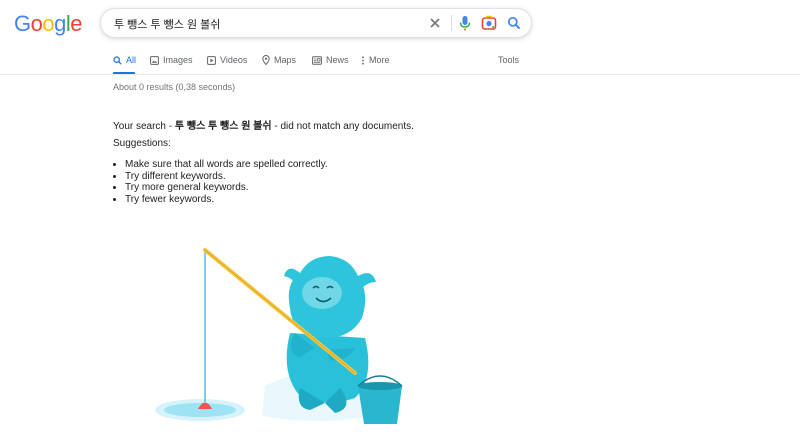 This screenshot has height=432, width=800. What do you see at coordinates (174, 87) in the screenshot?
I see `result-stats: About 0 results (0,38 seconds)` at bounding box center [174, 87].